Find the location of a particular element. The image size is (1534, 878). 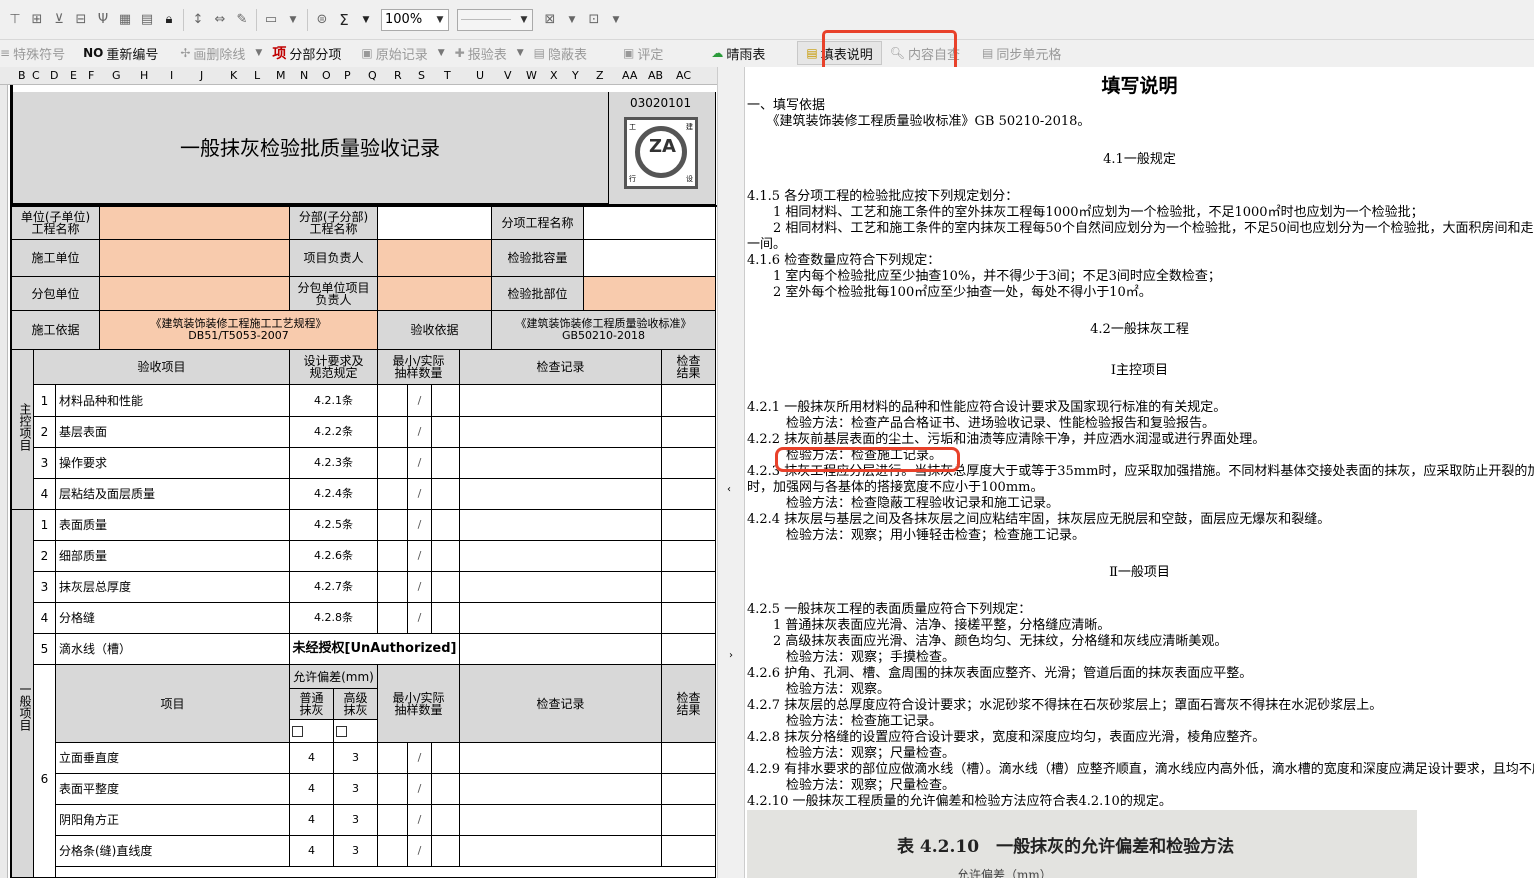

item-name: 材料品种和性能 is located at coordinates (173, 401).